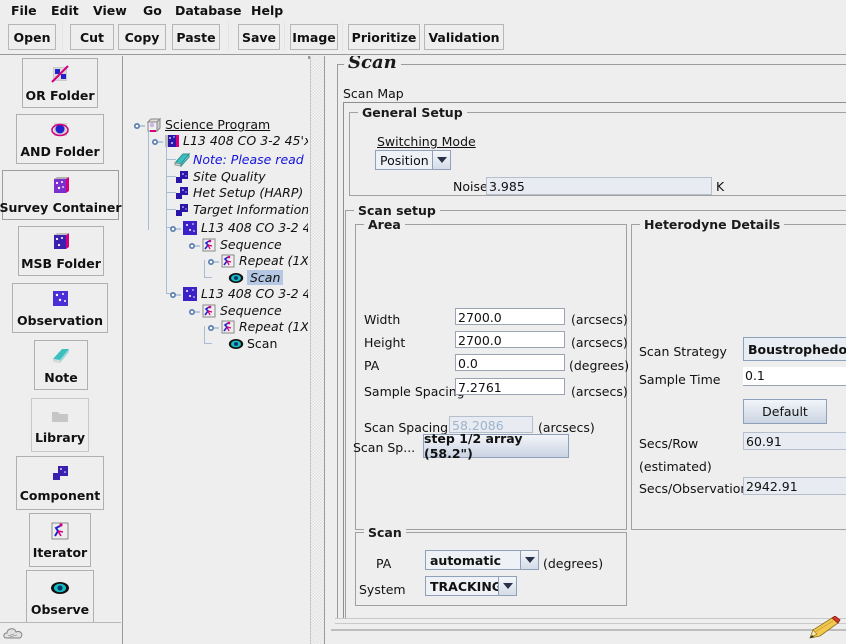 Image resolution: width=846 pixels, height=644 pixels. I want to click on sample-spacing-field: 7.2761, so click(510, 386).